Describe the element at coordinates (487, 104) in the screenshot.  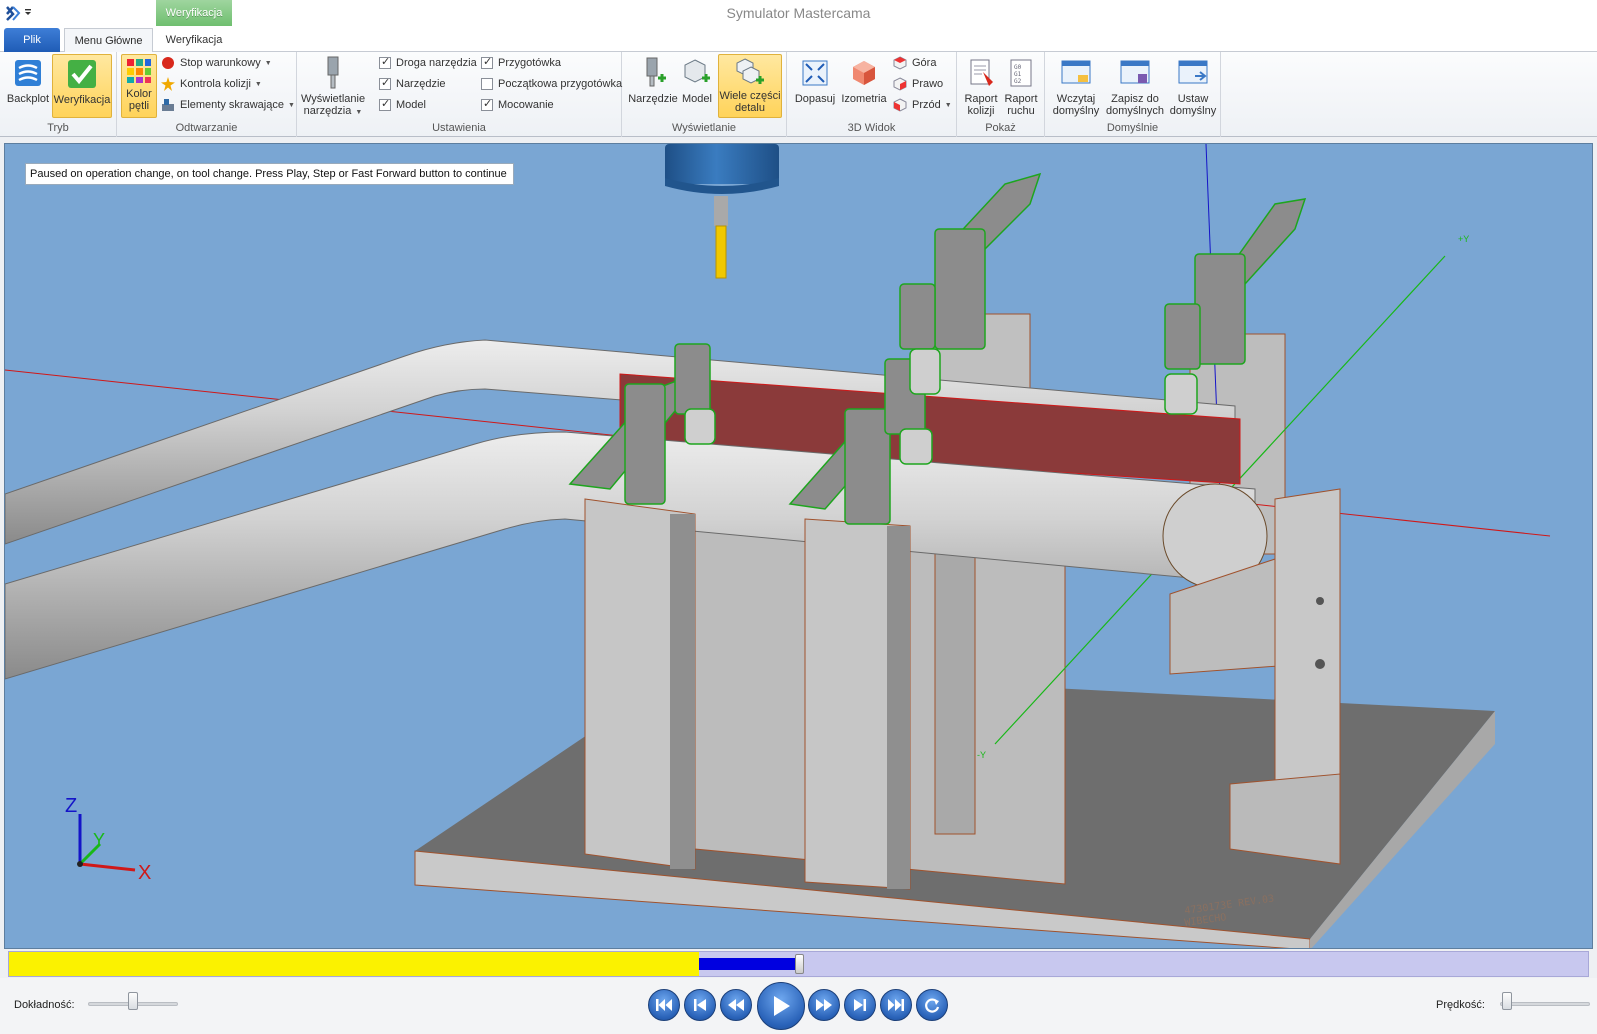
I see `fixture-check-box` at that location.